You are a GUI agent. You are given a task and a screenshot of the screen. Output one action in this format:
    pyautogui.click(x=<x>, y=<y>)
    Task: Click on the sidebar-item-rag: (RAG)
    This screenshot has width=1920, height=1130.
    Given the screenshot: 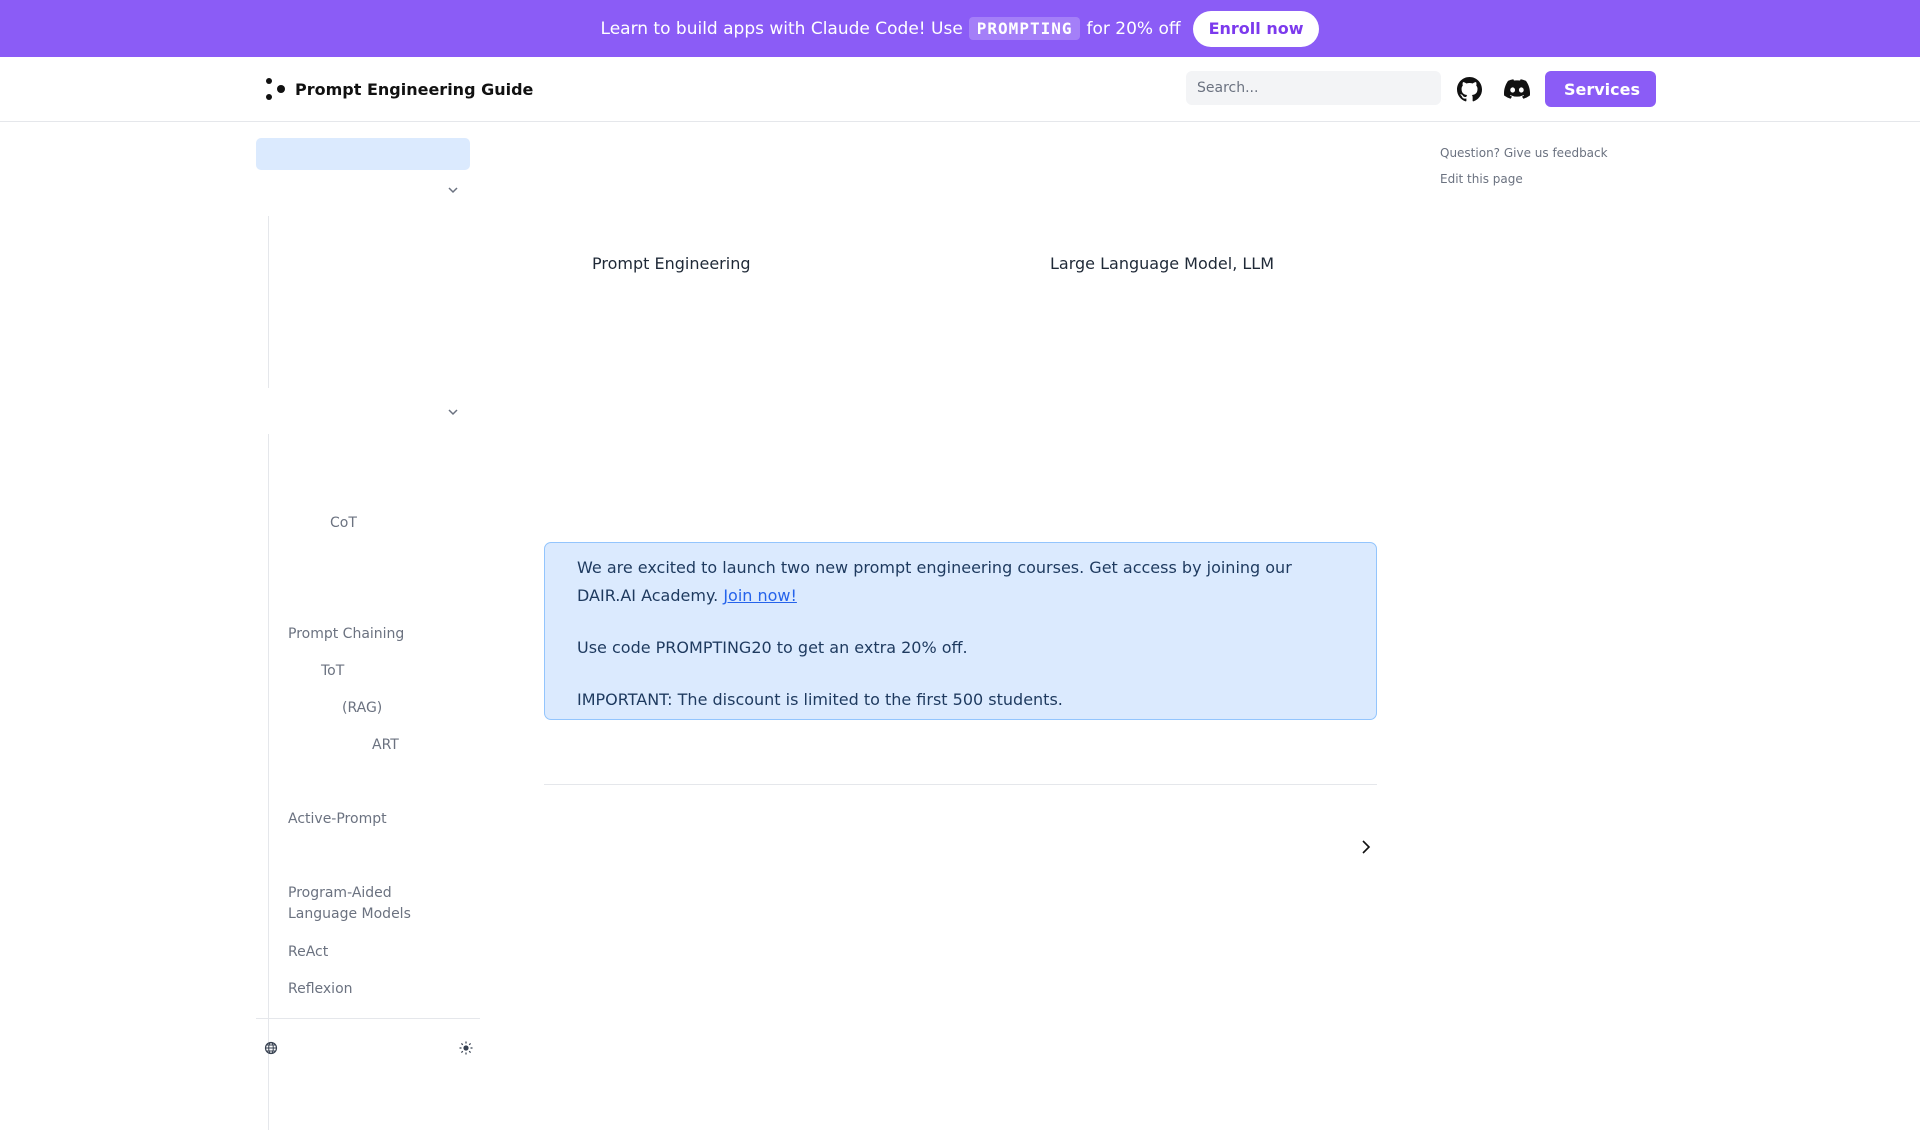 What is the action you would take?
    pyautogui.click(x=362, y=708)
    